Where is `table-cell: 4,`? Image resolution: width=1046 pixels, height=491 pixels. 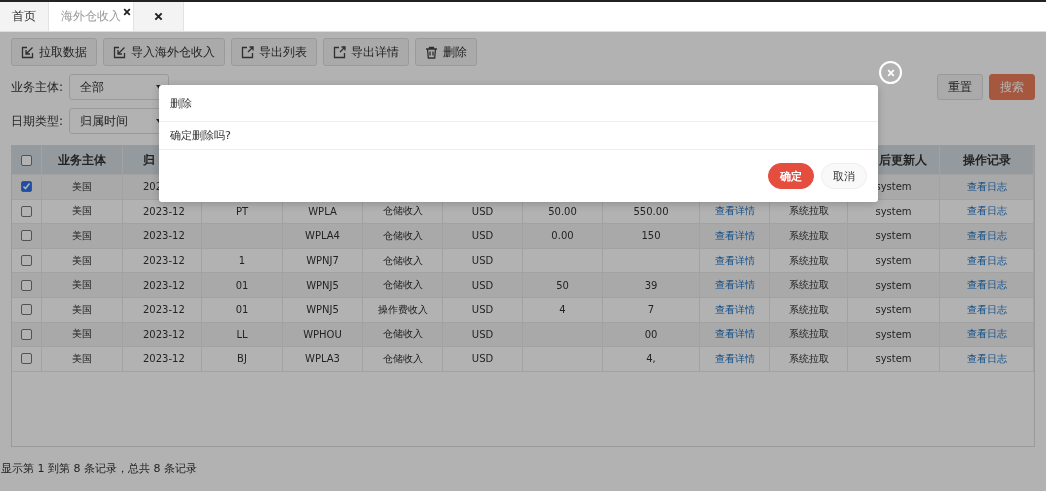 table-cell: 4, is located at coordinates (651, 359).